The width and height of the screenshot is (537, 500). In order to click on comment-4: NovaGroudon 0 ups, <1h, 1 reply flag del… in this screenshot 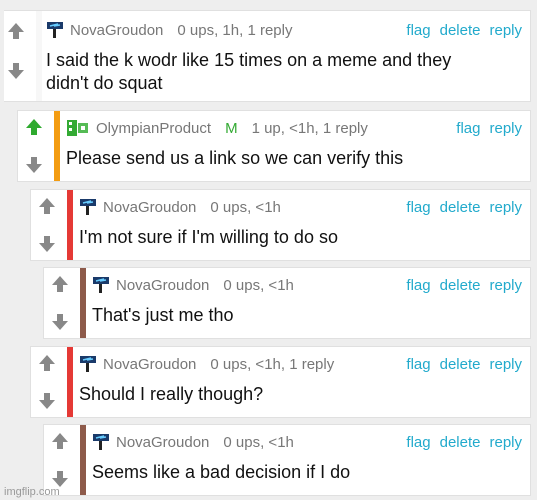, I will do `click(280, 382)`.